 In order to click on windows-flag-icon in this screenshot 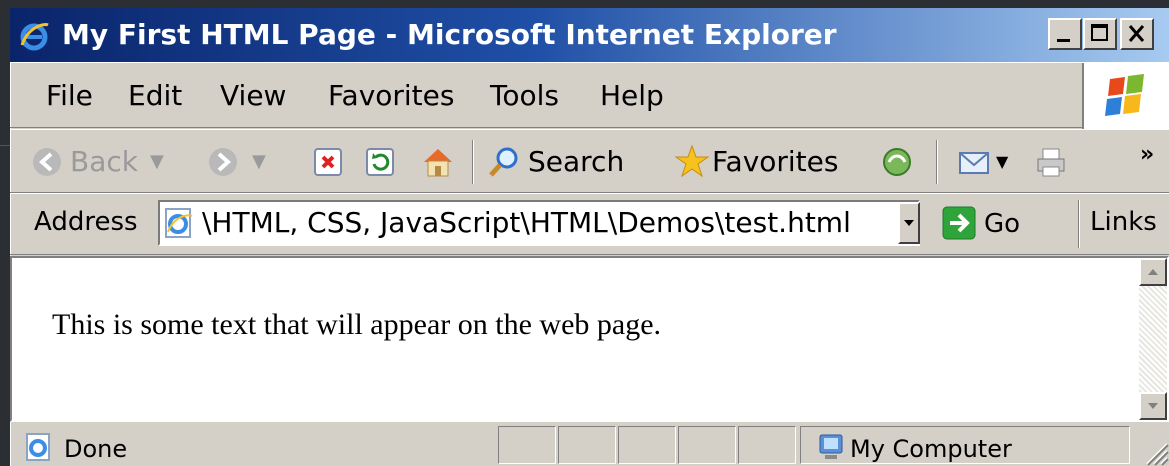, I will do `click(1124, 95)`.